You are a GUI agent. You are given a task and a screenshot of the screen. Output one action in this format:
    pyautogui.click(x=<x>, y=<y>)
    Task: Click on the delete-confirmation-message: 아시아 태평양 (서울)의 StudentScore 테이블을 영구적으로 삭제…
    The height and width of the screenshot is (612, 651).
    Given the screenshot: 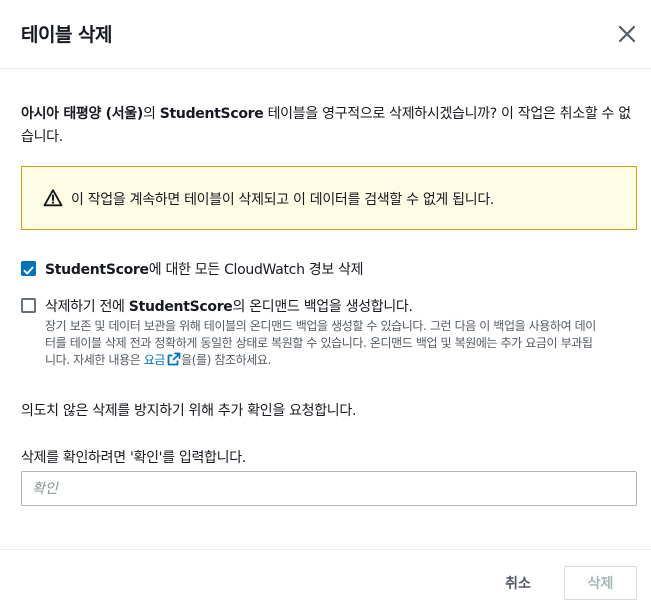 What is the action you would take?
    pyautogui.click(x=328, y=126)
    